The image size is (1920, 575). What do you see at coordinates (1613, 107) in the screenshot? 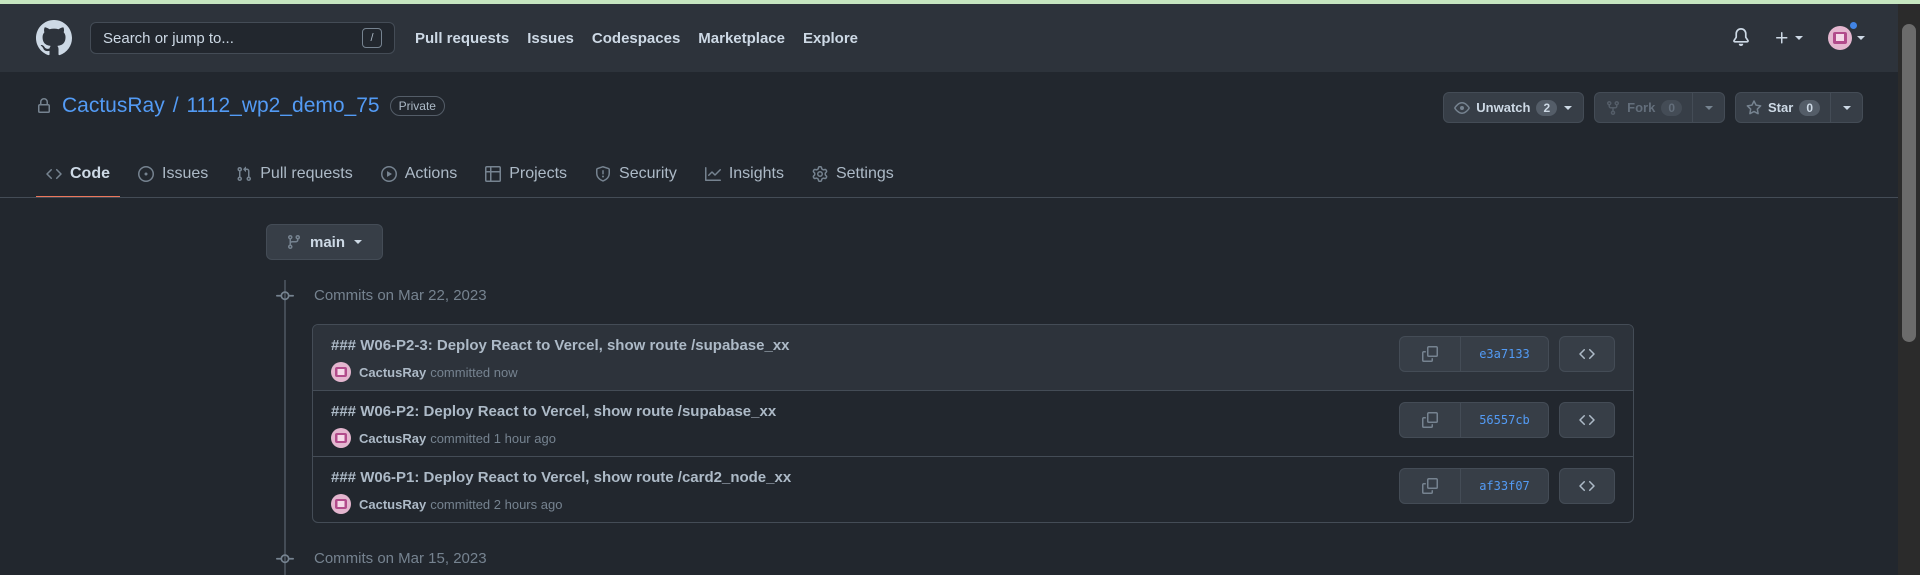
I see `fork-icon` at bounding box center [1613, 107].